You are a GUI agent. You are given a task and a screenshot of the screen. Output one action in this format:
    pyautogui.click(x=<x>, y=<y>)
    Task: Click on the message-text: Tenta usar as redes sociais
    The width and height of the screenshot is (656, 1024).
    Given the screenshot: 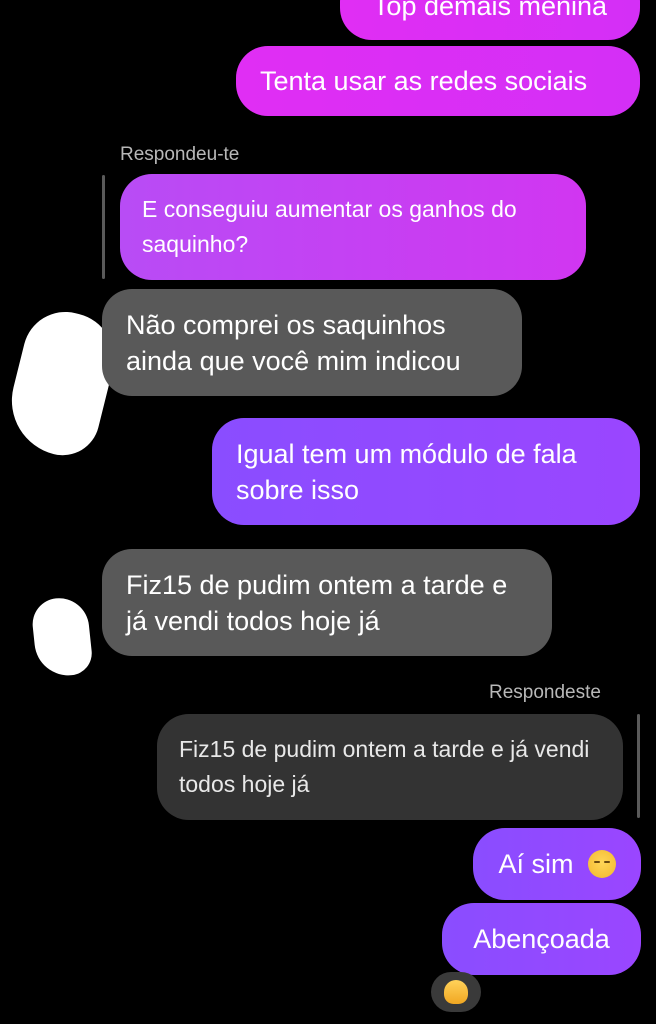 What is the action you would take?
    pyautogui.click(x=424, y=81)
    